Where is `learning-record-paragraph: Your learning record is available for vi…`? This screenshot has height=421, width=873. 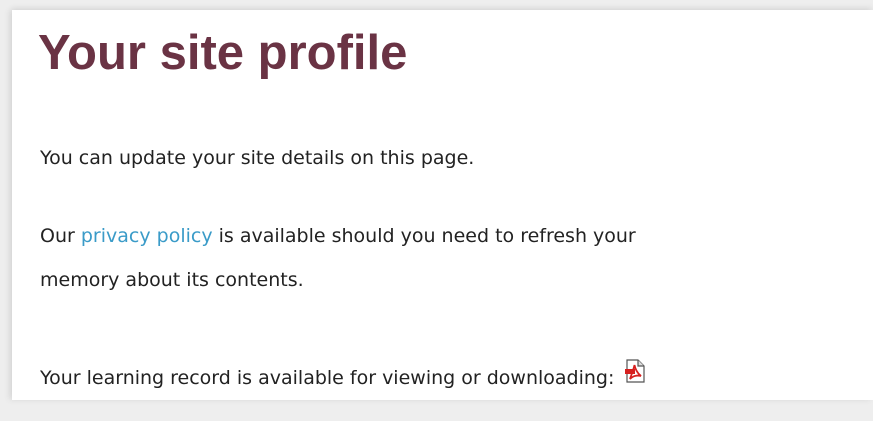
learning-record-paragraph: Your learning record is available for vi… is located at coordinates (450, 378).